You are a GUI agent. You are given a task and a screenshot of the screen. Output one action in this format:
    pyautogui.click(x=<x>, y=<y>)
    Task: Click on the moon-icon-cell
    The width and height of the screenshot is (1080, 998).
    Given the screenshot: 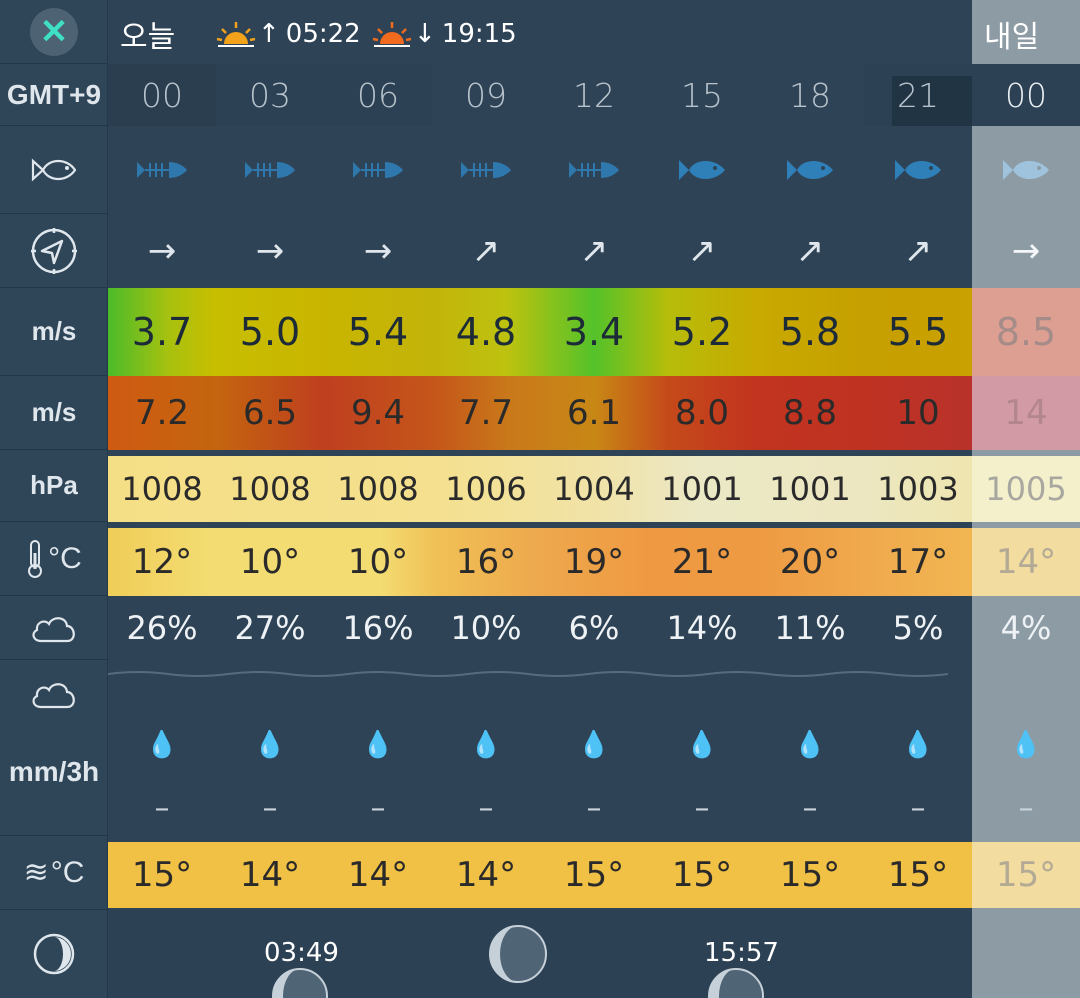 What is the action you would take?
    pyautogui.click(x=54, y=954)
    